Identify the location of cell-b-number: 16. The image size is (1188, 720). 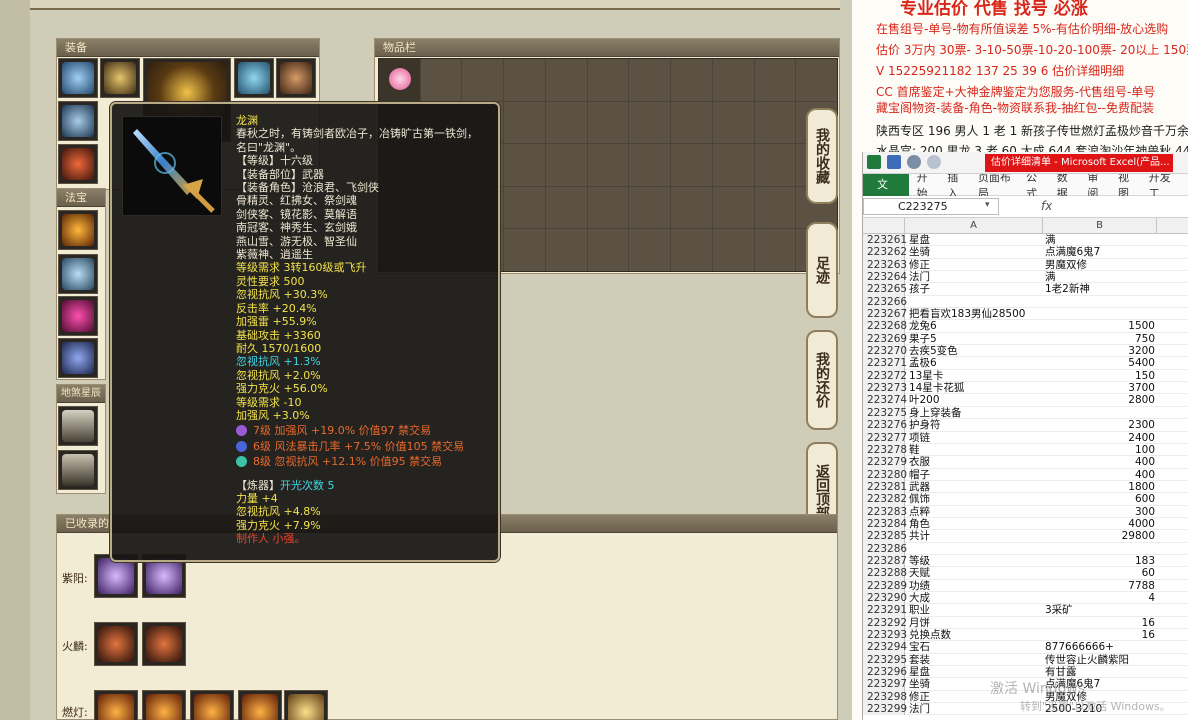
(1100, 623).